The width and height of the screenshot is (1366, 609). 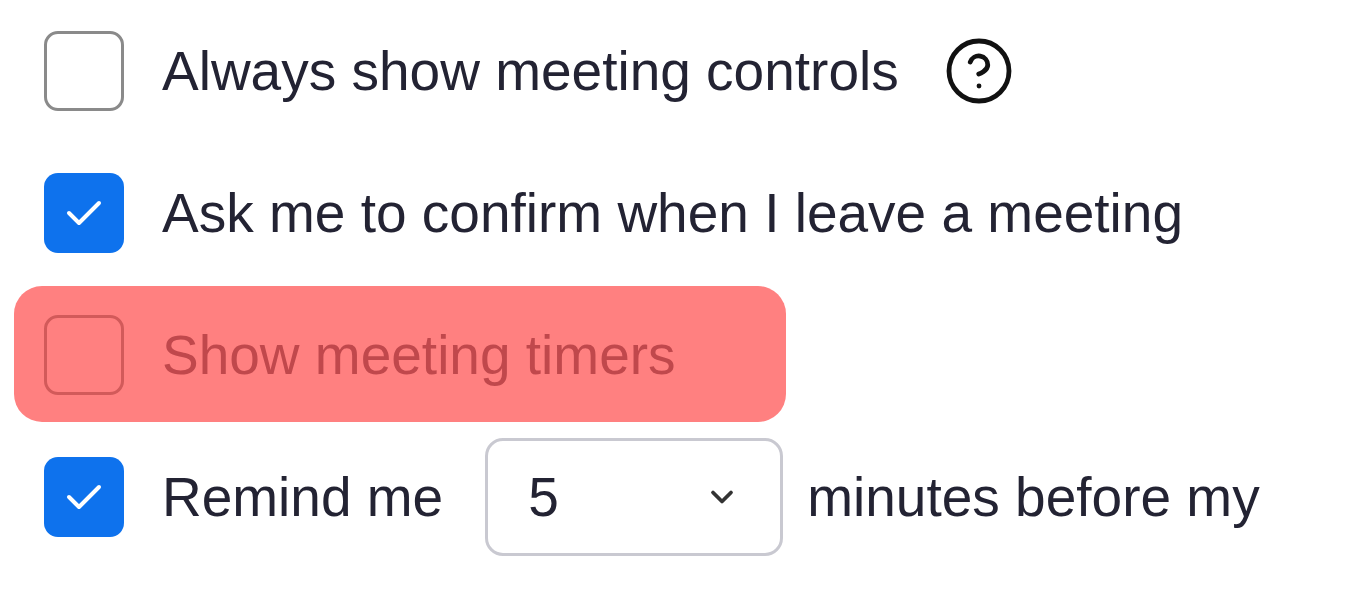 I want to click on setting-label: Remind me, so click(x=303, y=497).